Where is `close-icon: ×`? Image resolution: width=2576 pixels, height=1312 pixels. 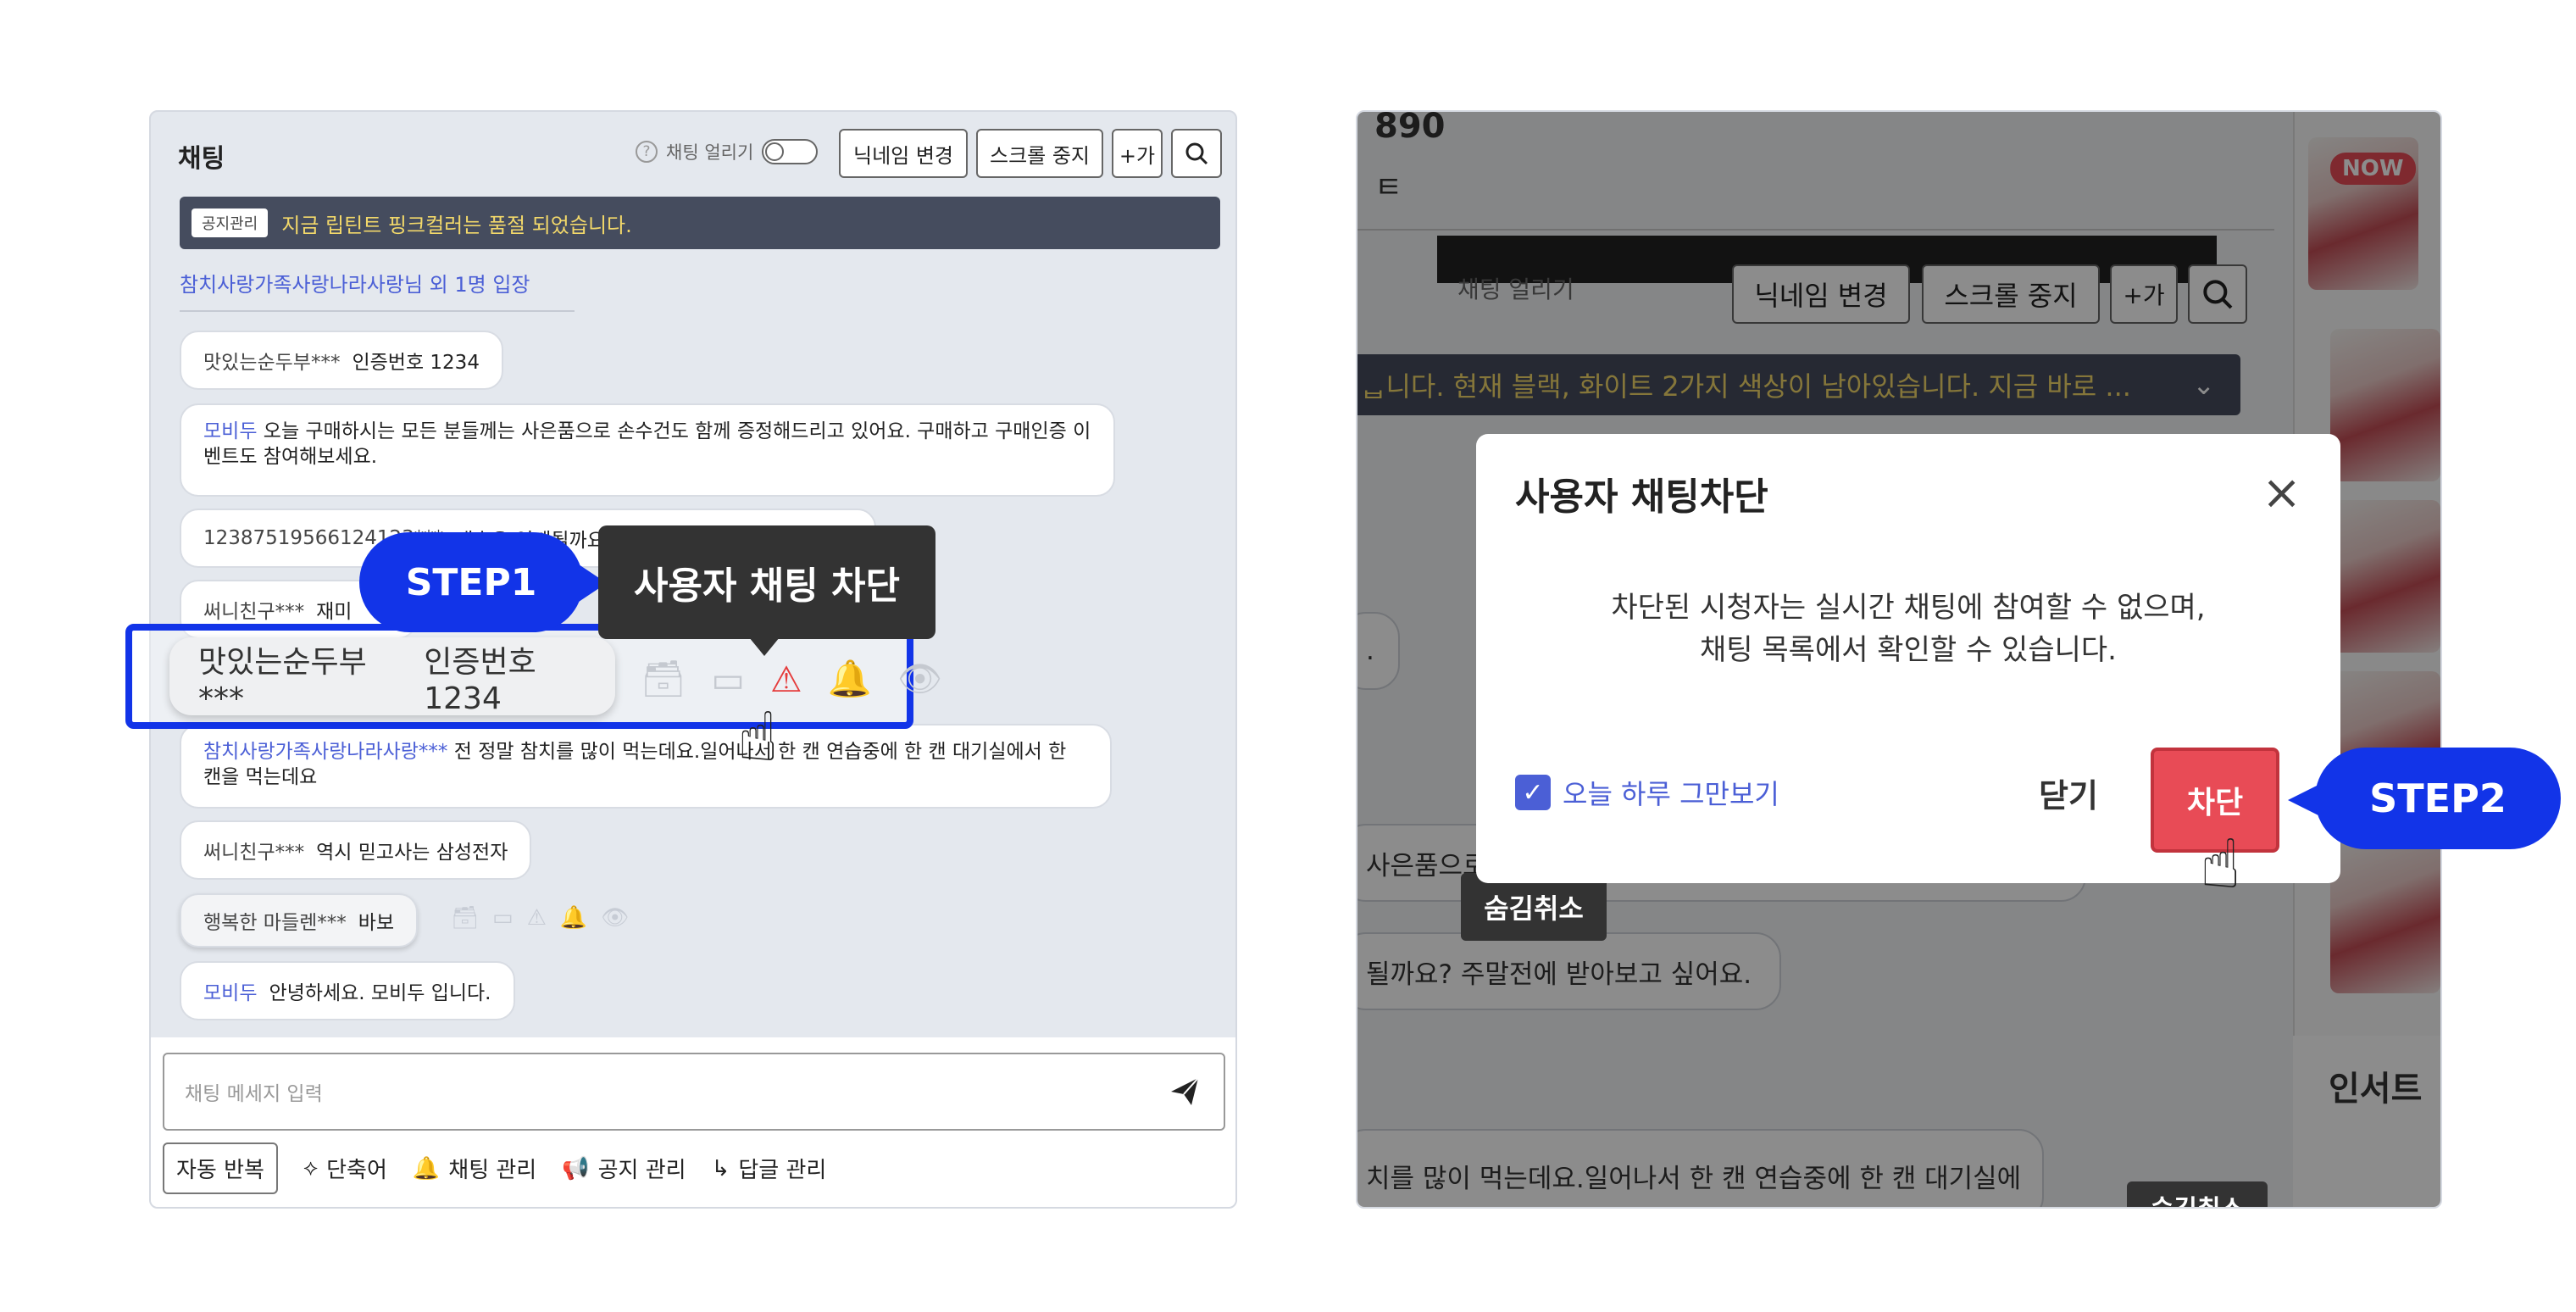 close-icon: × is located at coordinates (2281, 494).